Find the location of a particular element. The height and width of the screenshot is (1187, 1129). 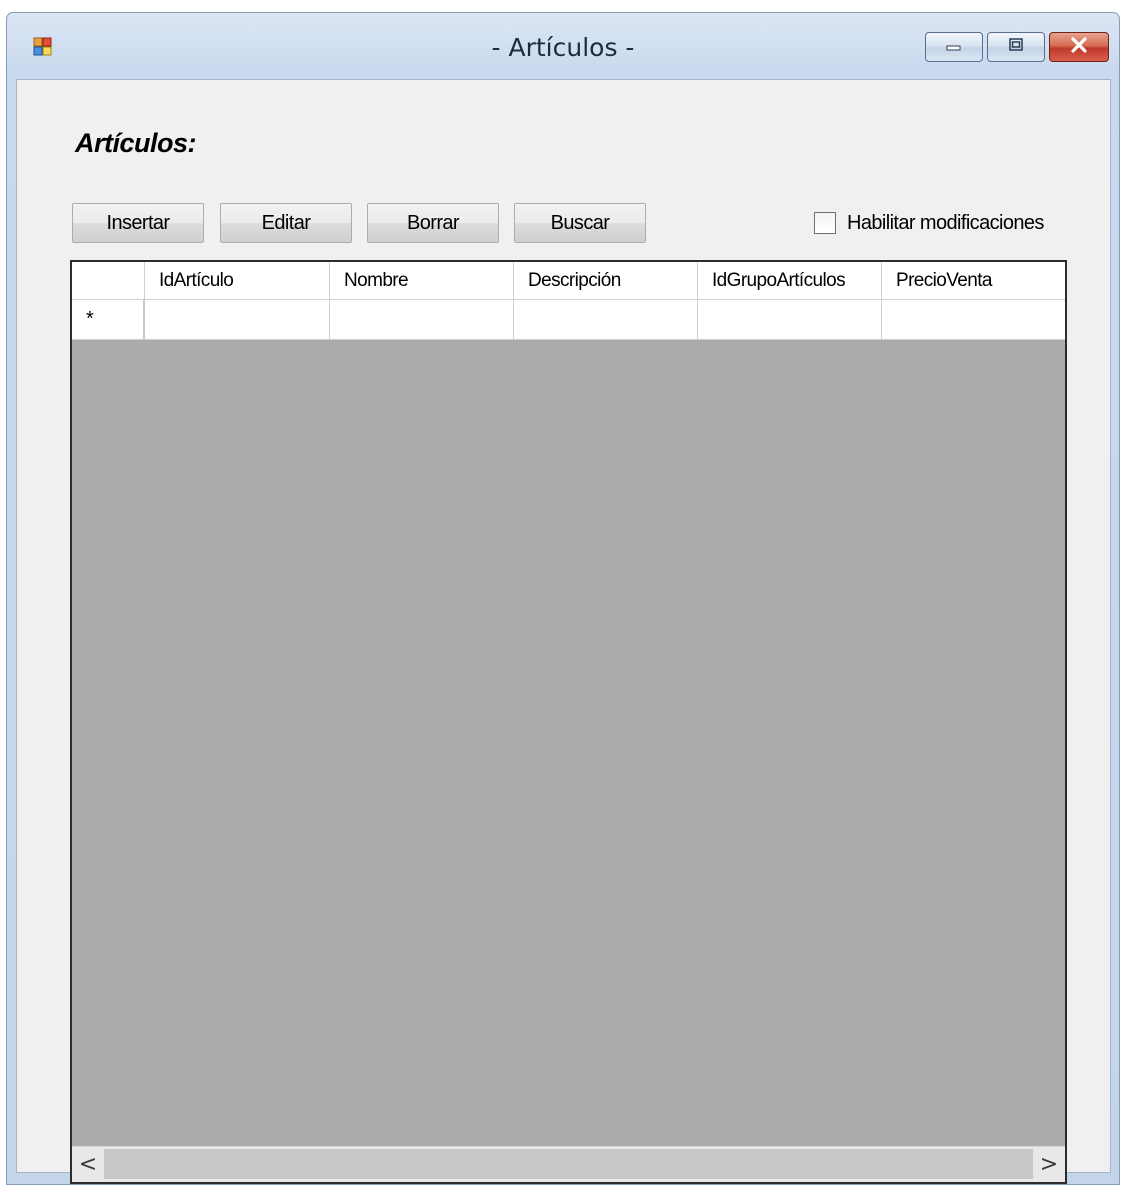

search-button: Buscar is located at coordinates (580, 223).